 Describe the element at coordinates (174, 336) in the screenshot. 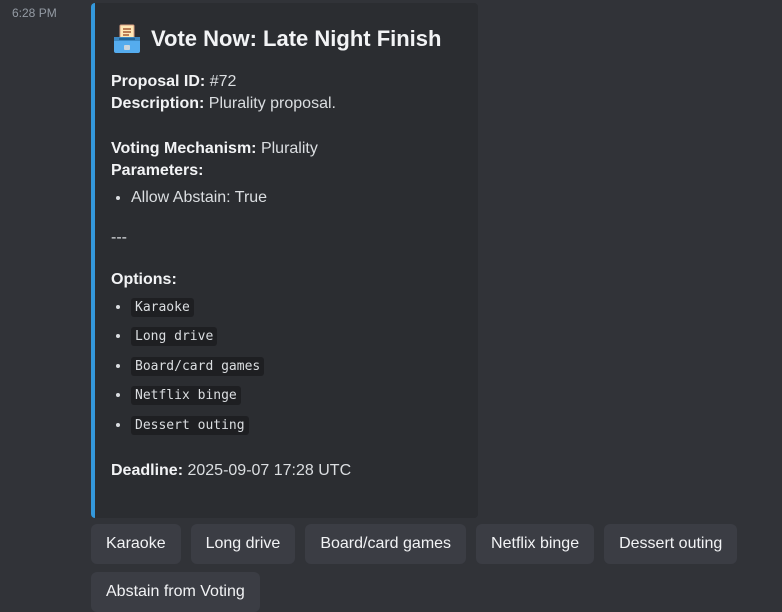

I see `option-code: Long drive` at that location.